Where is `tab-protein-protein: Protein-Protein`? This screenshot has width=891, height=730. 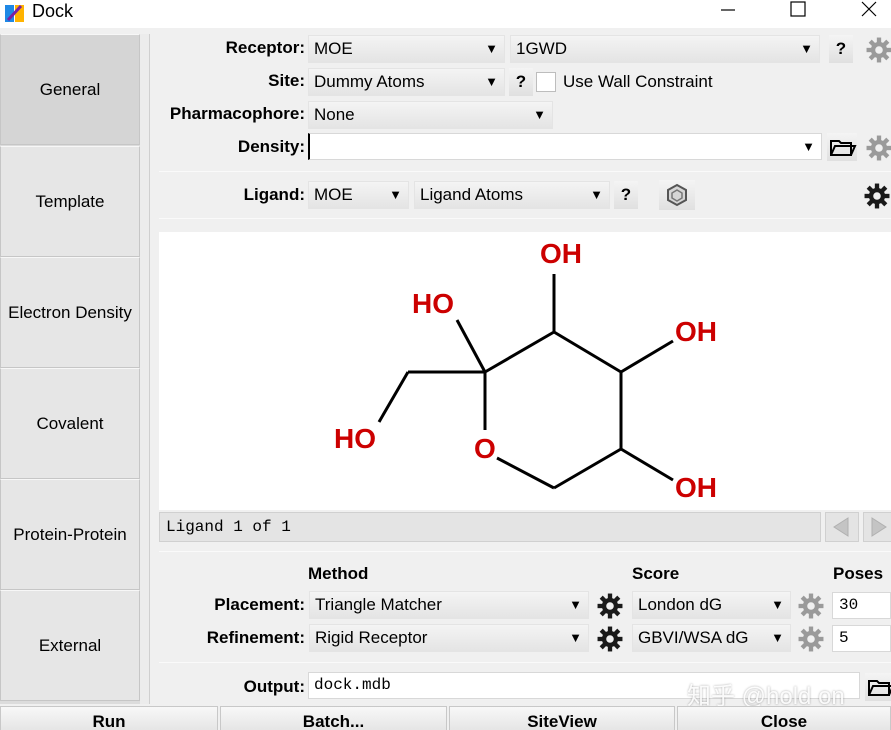 tab-protein-protein: Protein-Protein is located at coordinates (70, 534).